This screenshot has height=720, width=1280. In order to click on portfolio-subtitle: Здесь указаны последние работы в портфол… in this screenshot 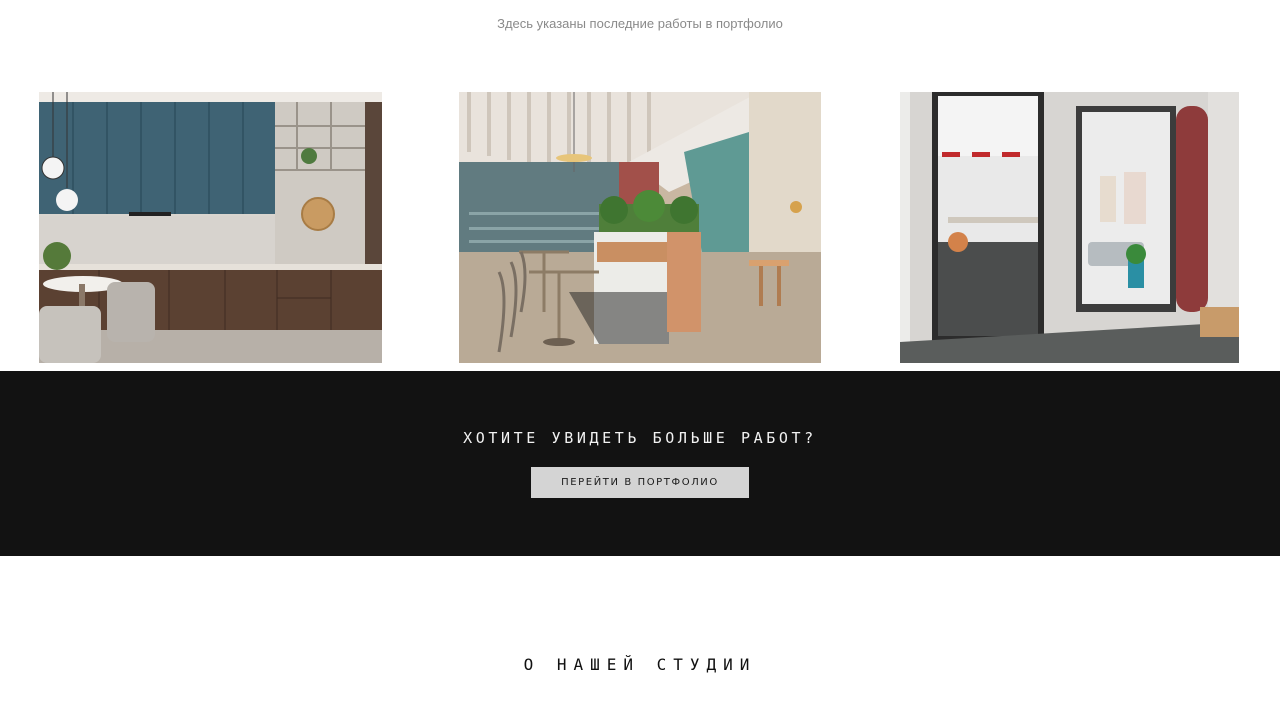, I will do `click(640, 23)`.